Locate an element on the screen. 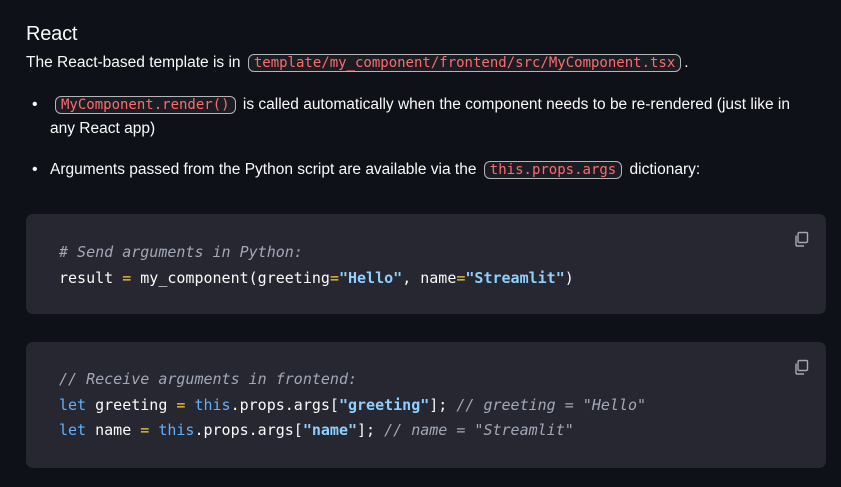 The width and height of the screenshot is (841, 487). code-line: # Send arguments in Python: is located at coordinates (442, 253).